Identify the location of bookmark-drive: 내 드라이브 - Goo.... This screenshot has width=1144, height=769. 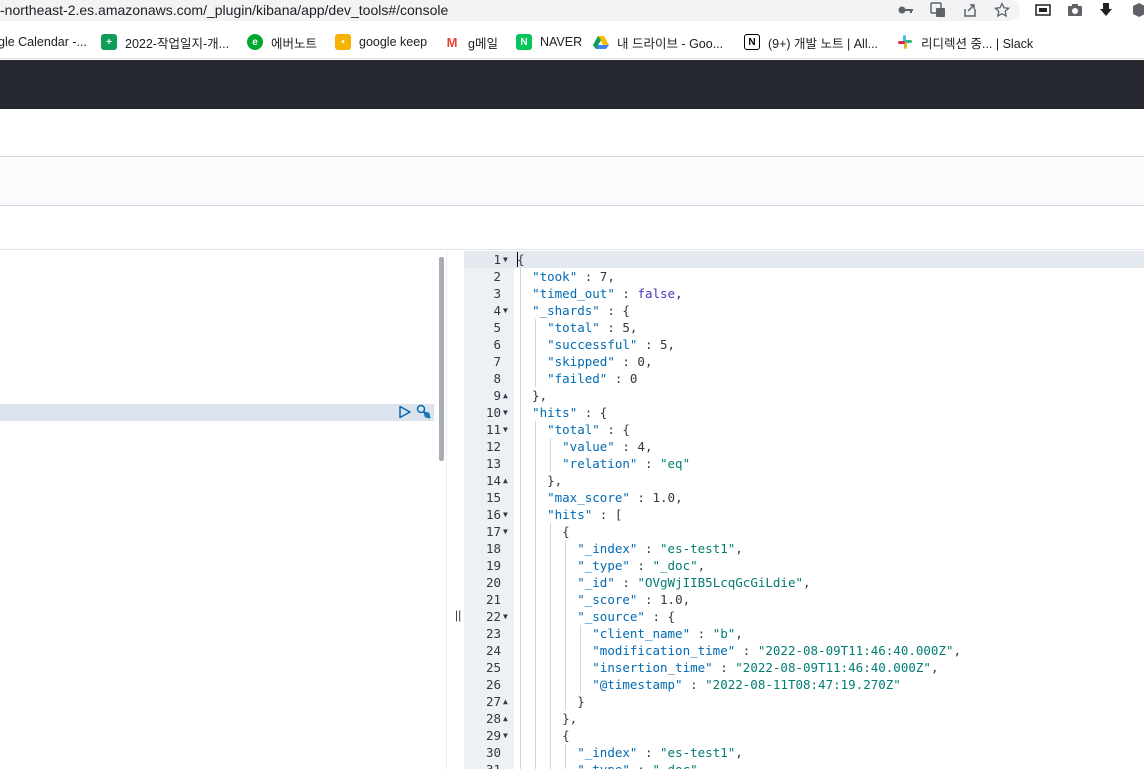
(658, 42).